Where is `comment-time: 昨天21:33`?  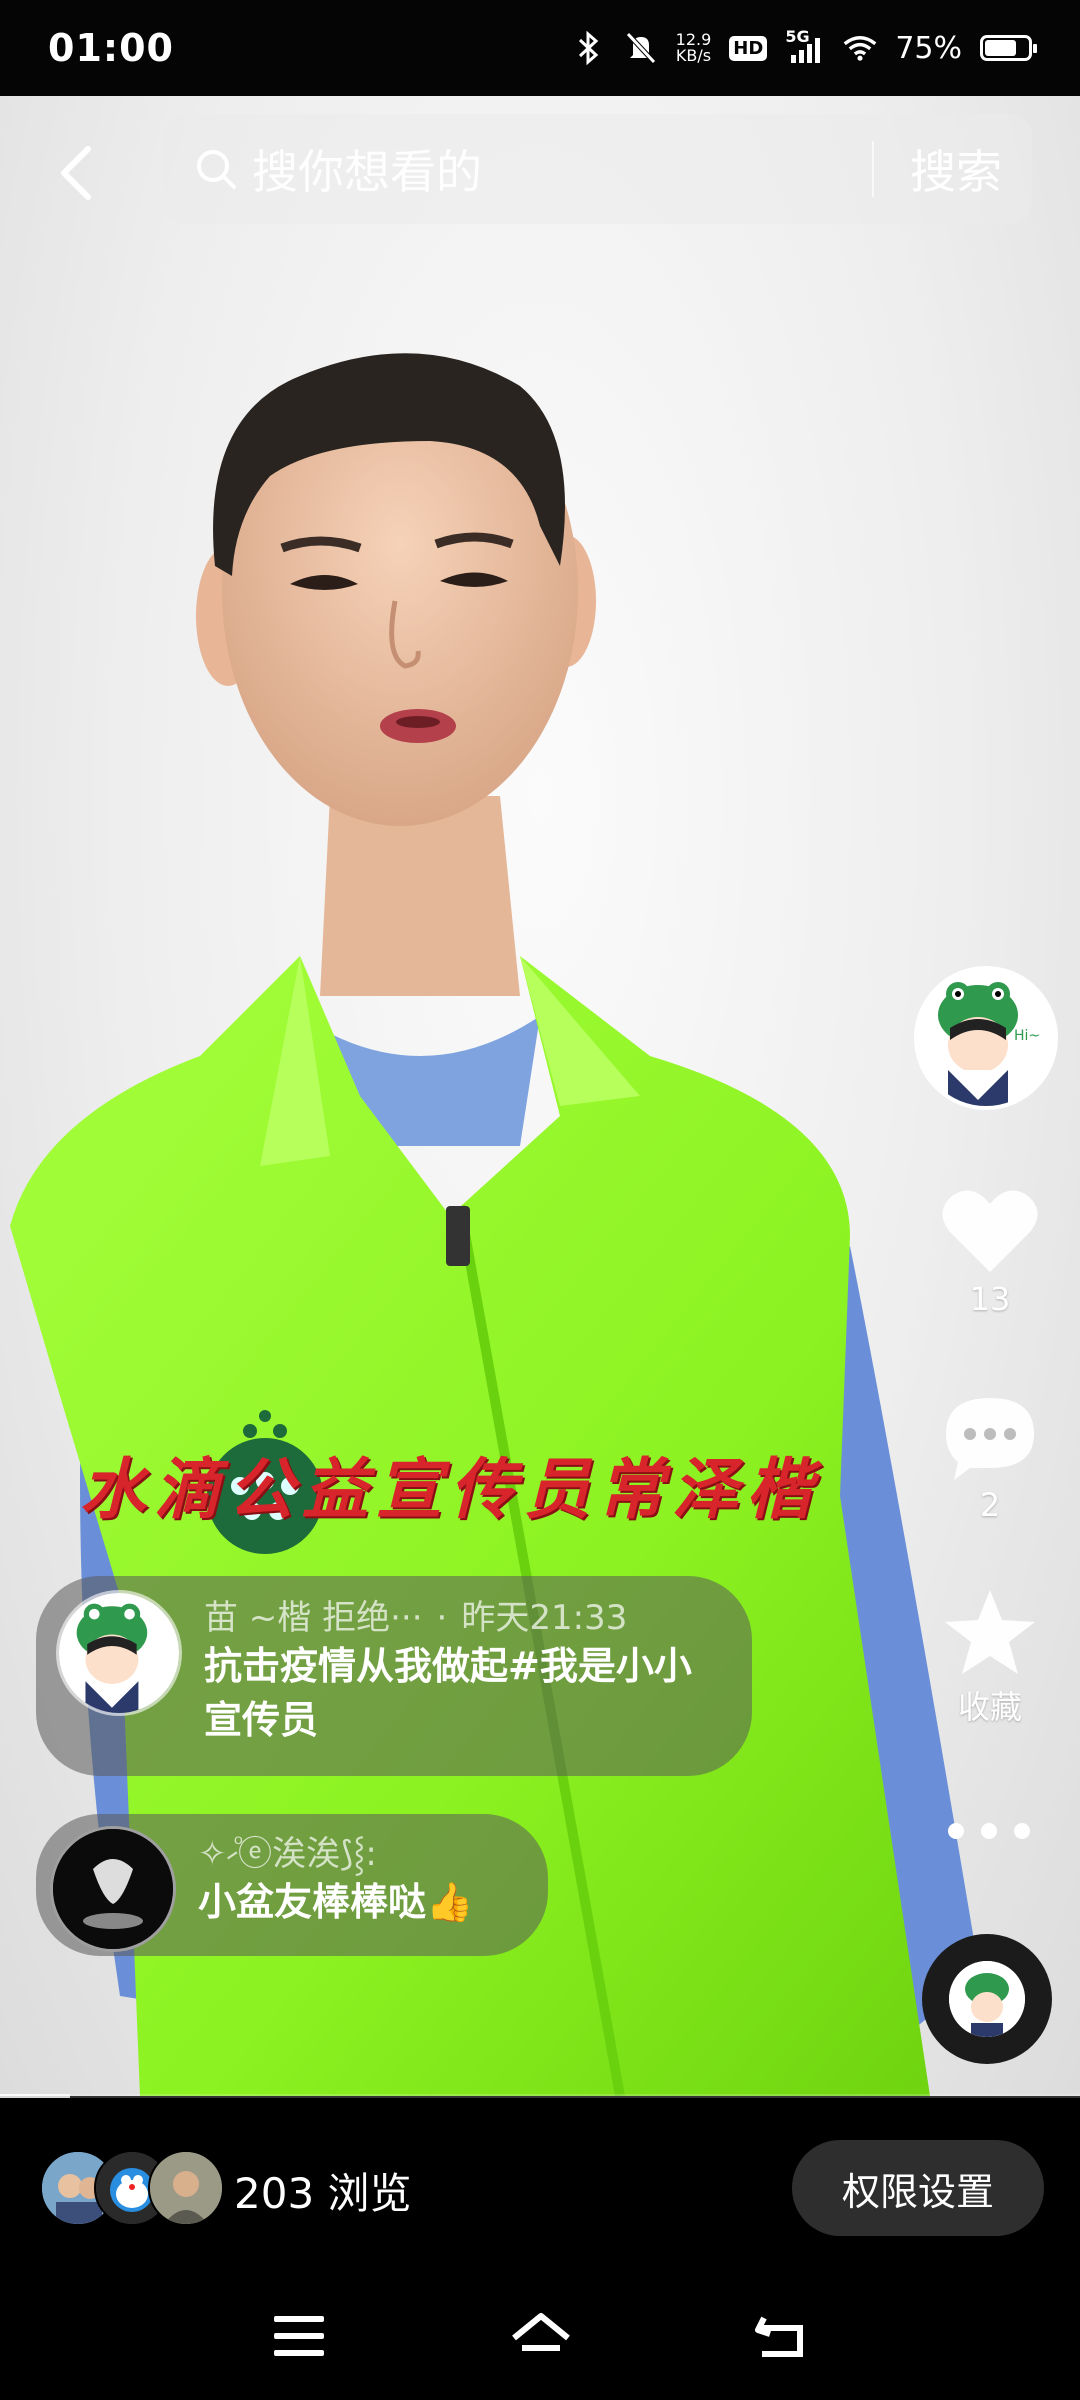 comment-time: 昨天21:33 is located at coordinates (544, 1618).